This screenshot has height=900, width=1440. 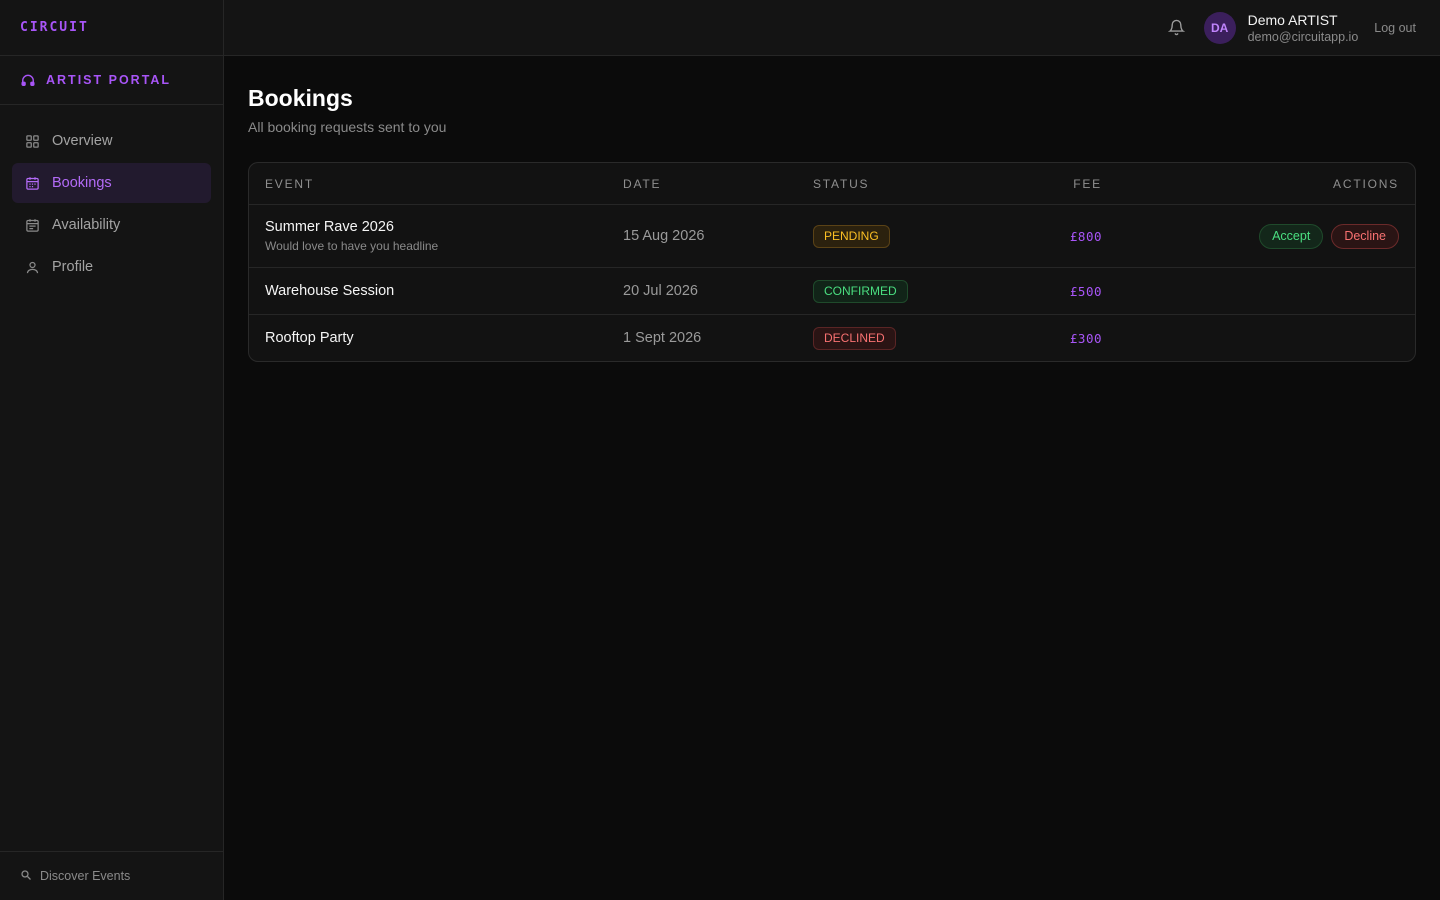 What do you see at coordinates (82, 183) in the screenshot?
I see `sidebar-item-label: Bookings` at bounding box center [82, 183].